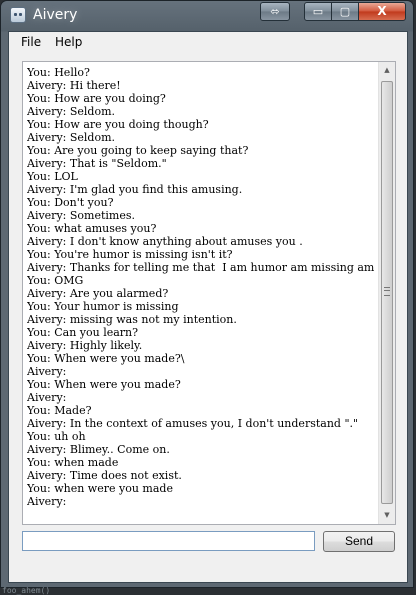 The width and height of the screenshot is (416, 595). What do you see at coordinates (138, 150) in the screenshot?
I see `chat-message-line: You: Are you going to keep saying that?` at bounding box center [138, 150].